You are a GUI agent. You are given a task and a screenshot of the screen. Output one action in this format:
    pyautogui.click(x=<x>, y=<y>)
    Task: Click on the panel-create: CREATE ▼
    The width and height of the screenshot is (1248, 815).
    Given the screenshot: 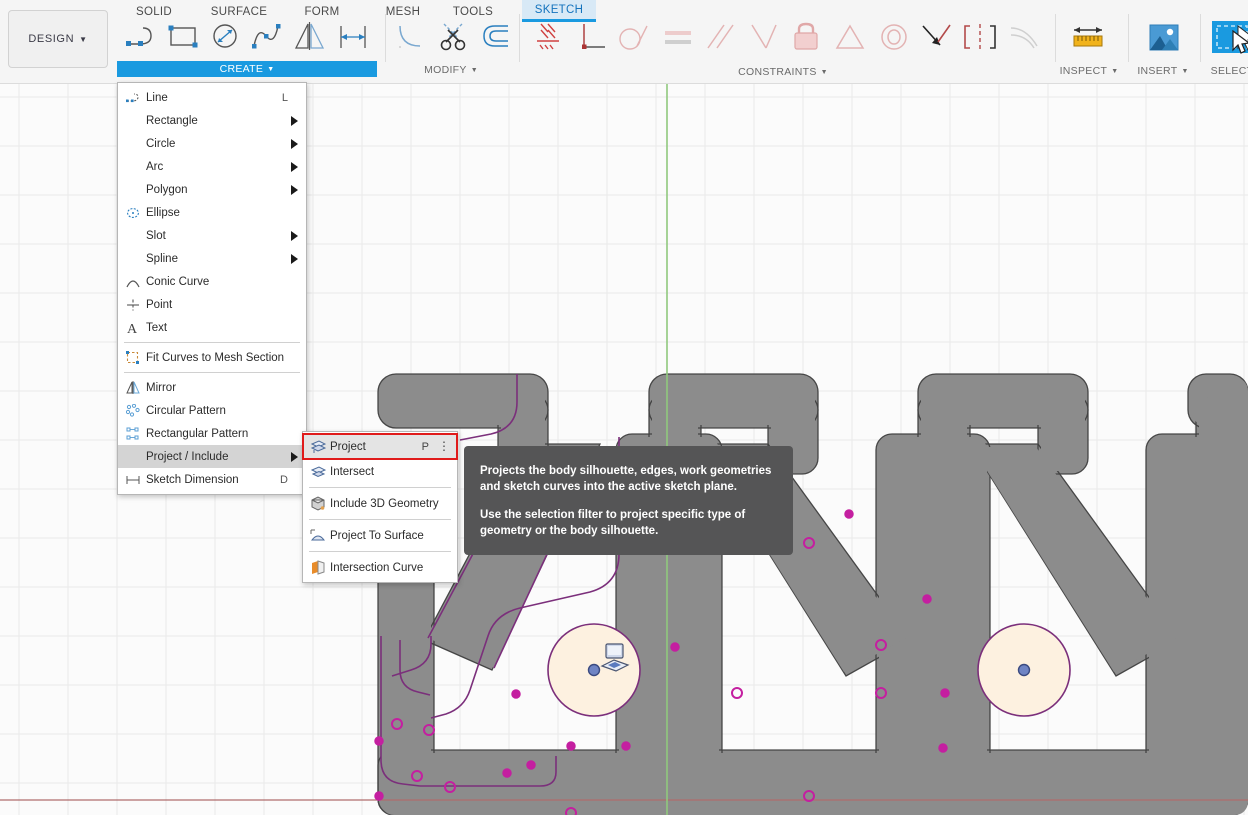 What is the action you would take?
    pyautogui.click(x=247, y=69)
    